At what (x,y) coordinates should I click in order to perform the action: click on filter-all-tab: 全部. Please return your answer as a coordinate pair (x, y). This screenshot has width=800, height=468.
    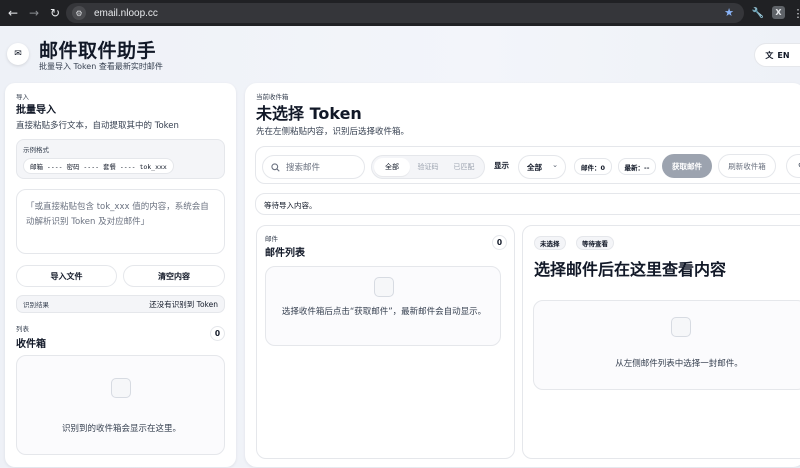
    Looking at the image, I should click on (392, 167).